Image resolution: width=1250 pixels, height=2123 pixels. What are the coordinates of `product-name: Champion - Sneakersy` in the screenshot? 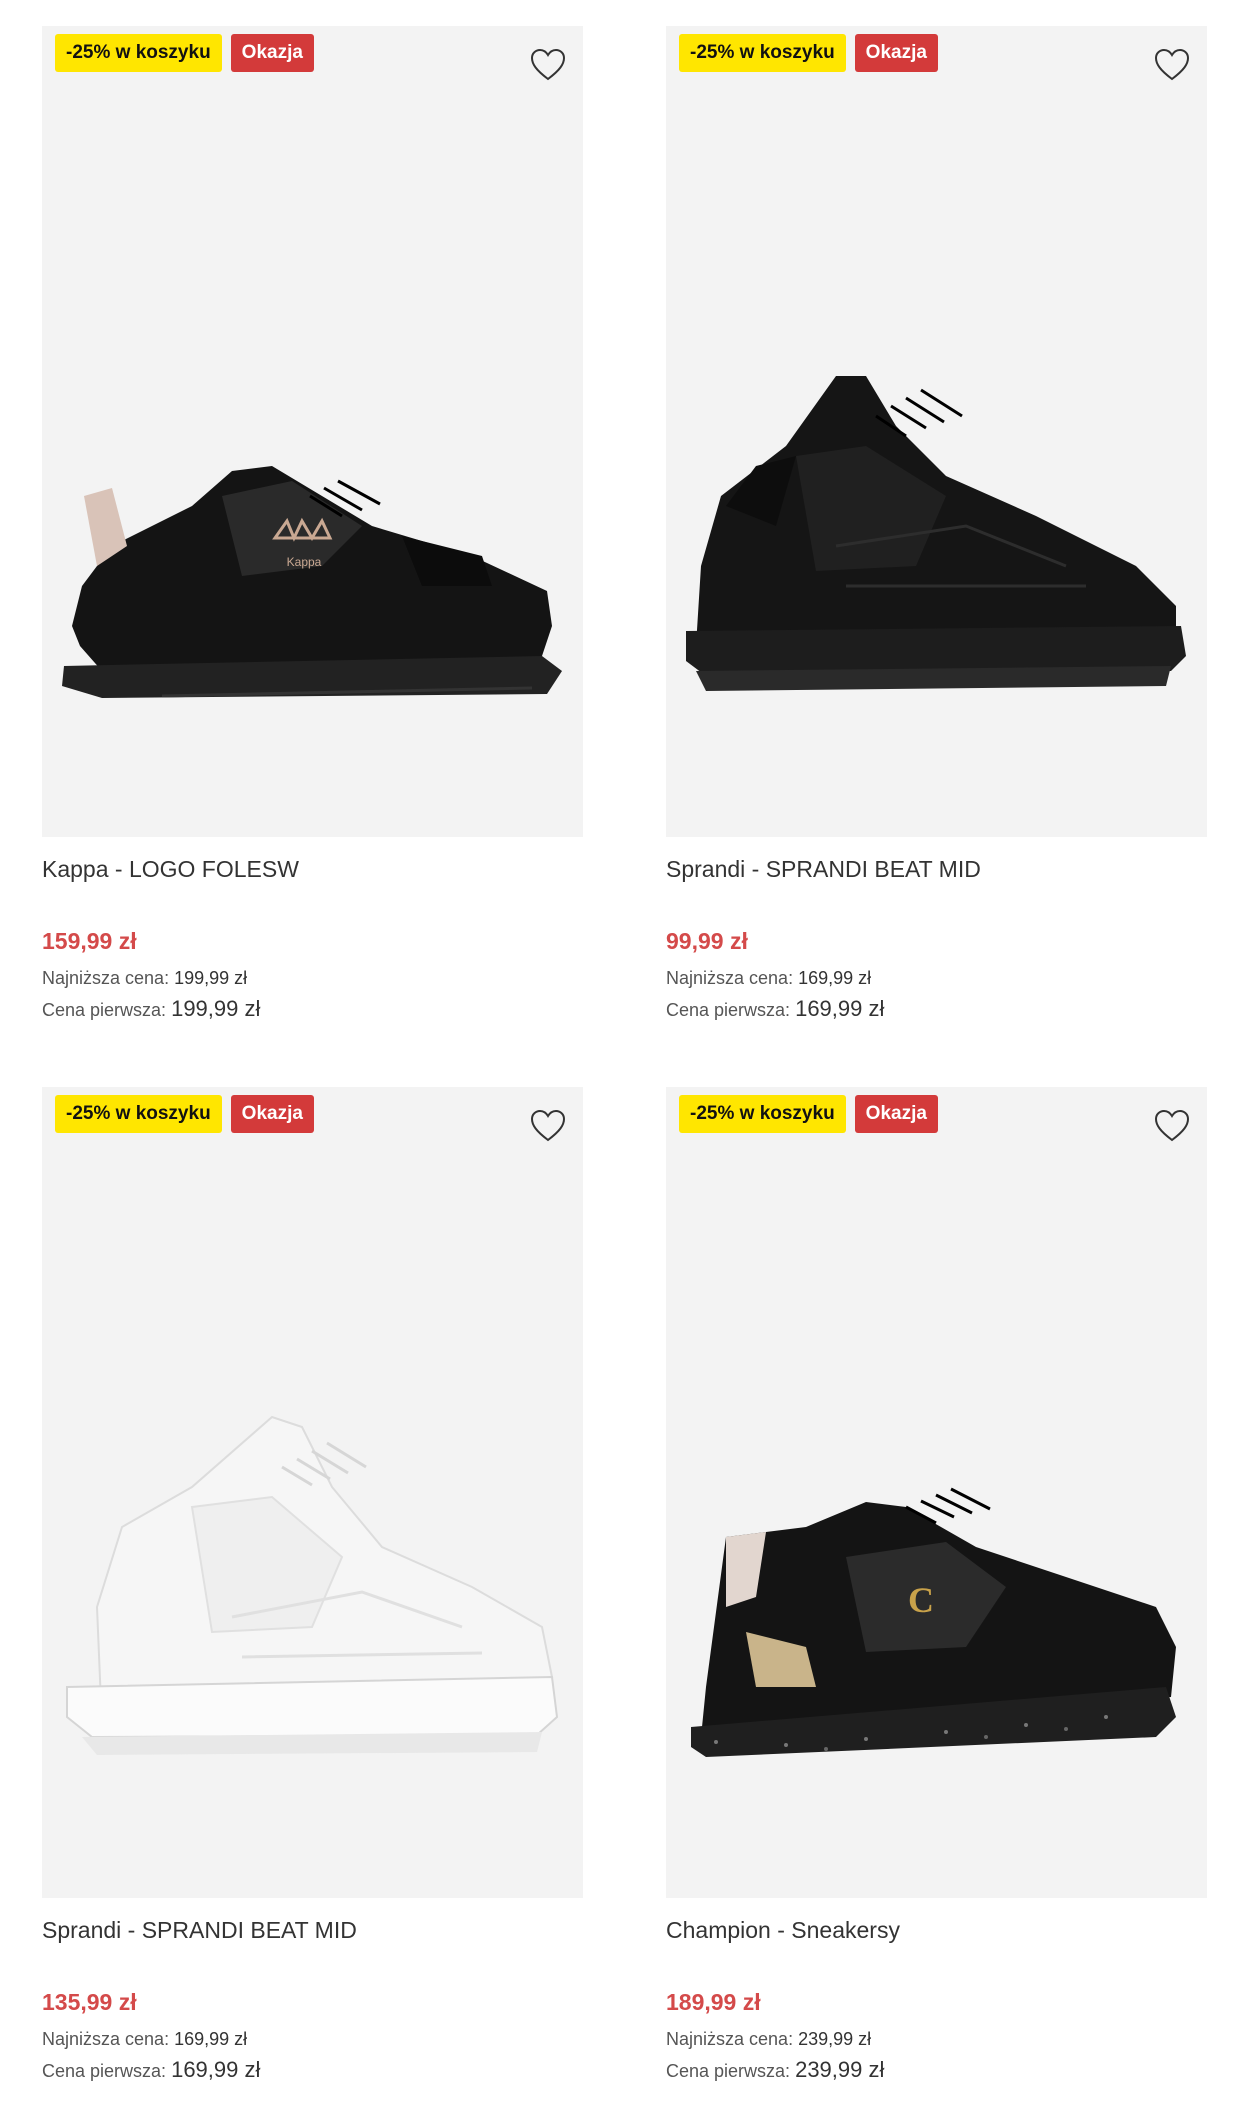 It's located at (936, 1930).